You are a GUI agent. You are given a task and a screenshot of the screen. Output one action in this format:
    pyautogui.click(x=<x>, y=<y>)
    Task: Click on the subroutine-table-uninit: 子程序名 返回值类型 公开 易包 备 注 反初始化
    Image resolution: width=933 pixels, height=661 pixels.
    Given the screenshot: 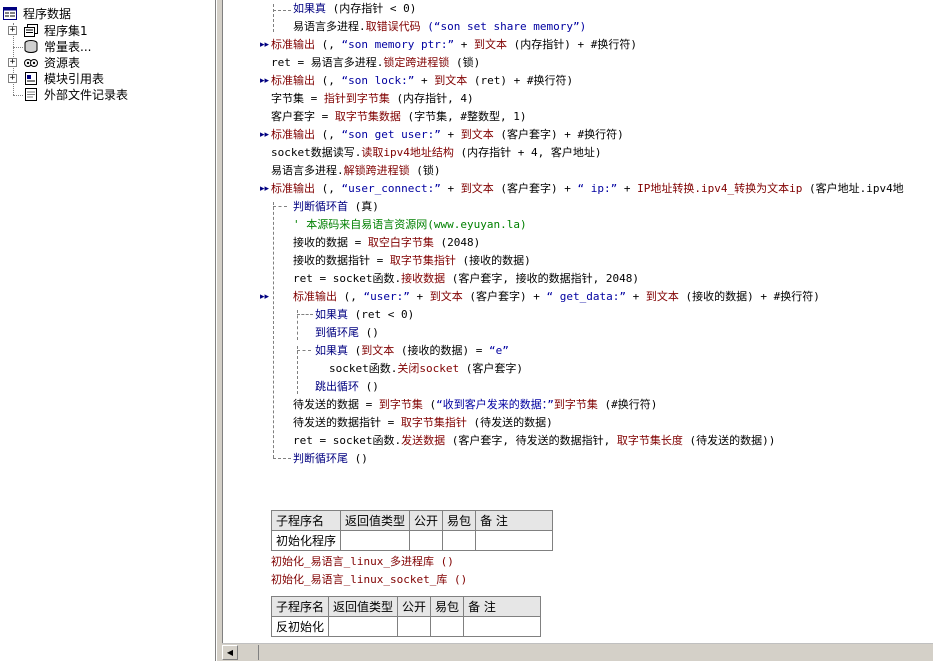 What is the action you would take?
    pyautogui.click(x=406, y=616)
    